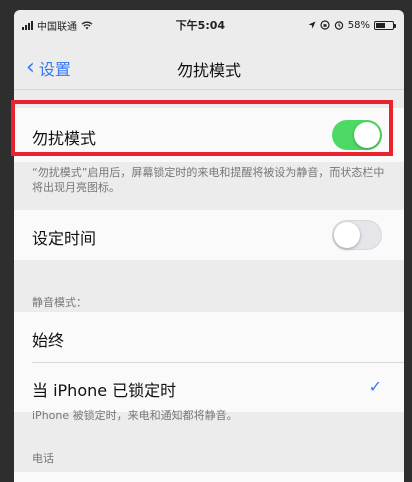 The width and height of the screenshot is (412, 482). Describe the element at coordinates (135, 415) in the screenshot. I see `silence-footnote: iPhone 被锁定时，来电和通知都将静音。` at that location.